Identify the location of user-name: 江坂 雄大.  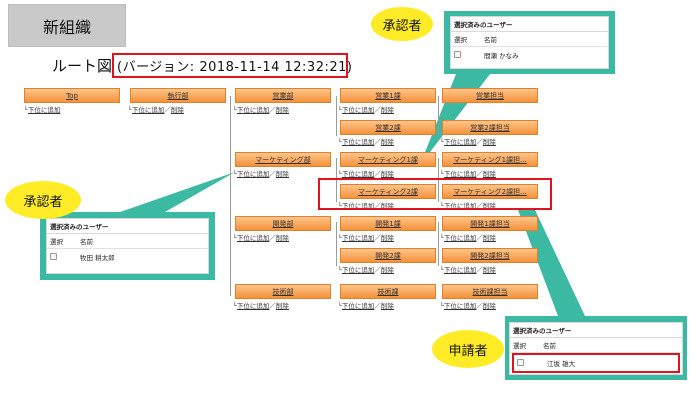
(561, 364).